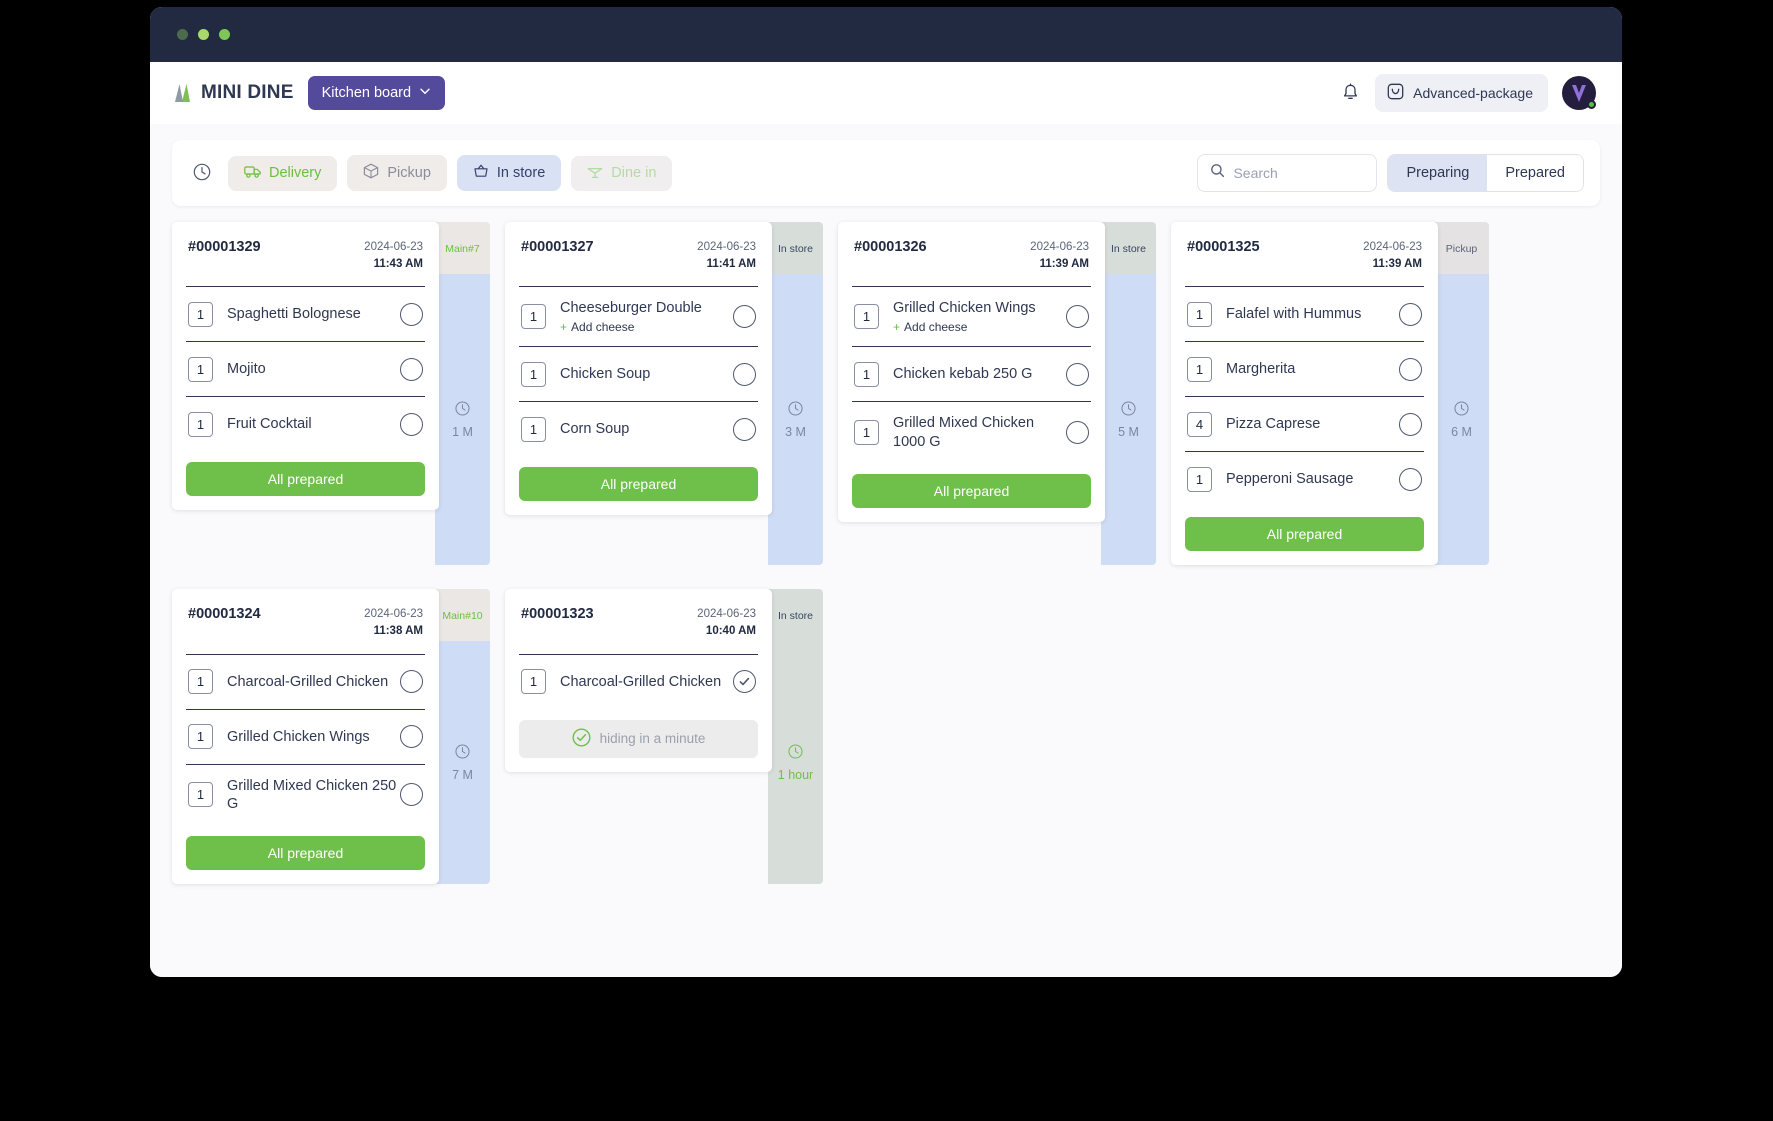 The image size is (1773, 1121). I want to click on order-item-row: 1 Pepperoni Sausage, so click(1304, 478).